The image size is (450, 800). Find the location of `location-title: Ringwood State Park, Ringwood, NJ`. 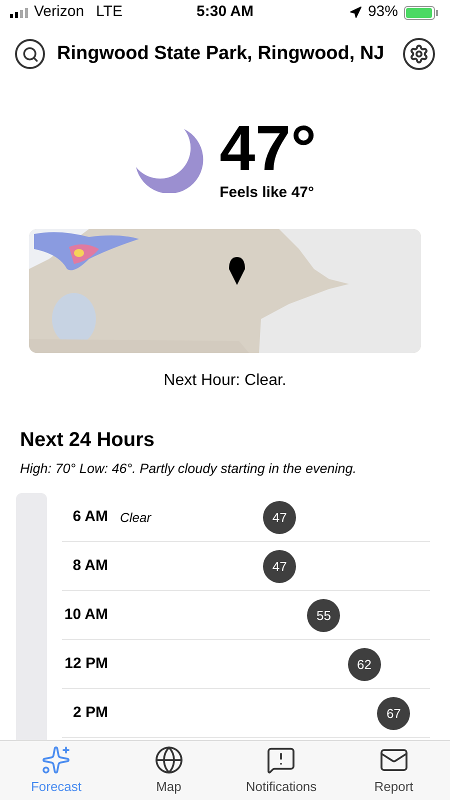

location-title: Ringwood State Park, Ringwood, NJ is located at coordinates (221, 54).